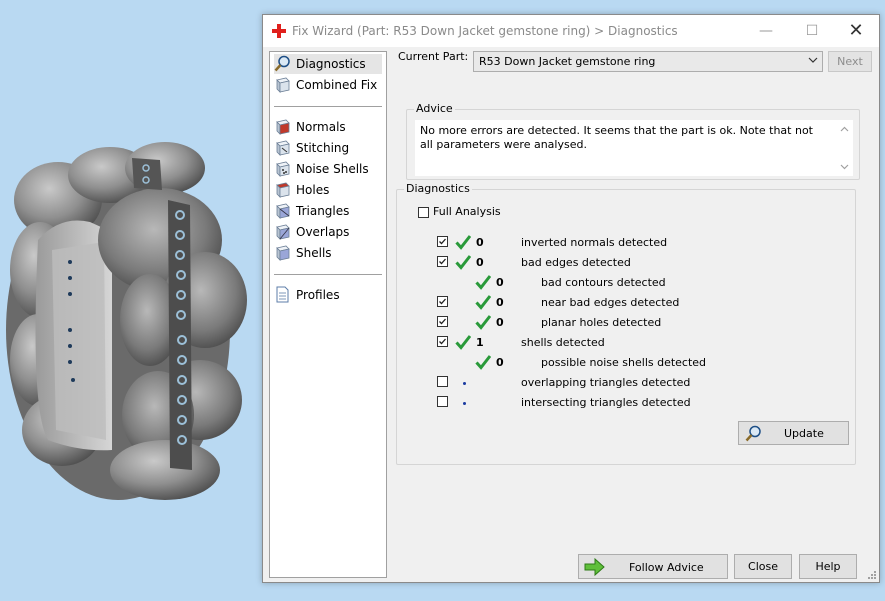 The width and height of the screenshot is (885, 601). I want to click on diagnostic-label: shells detected, so click(563, 342).